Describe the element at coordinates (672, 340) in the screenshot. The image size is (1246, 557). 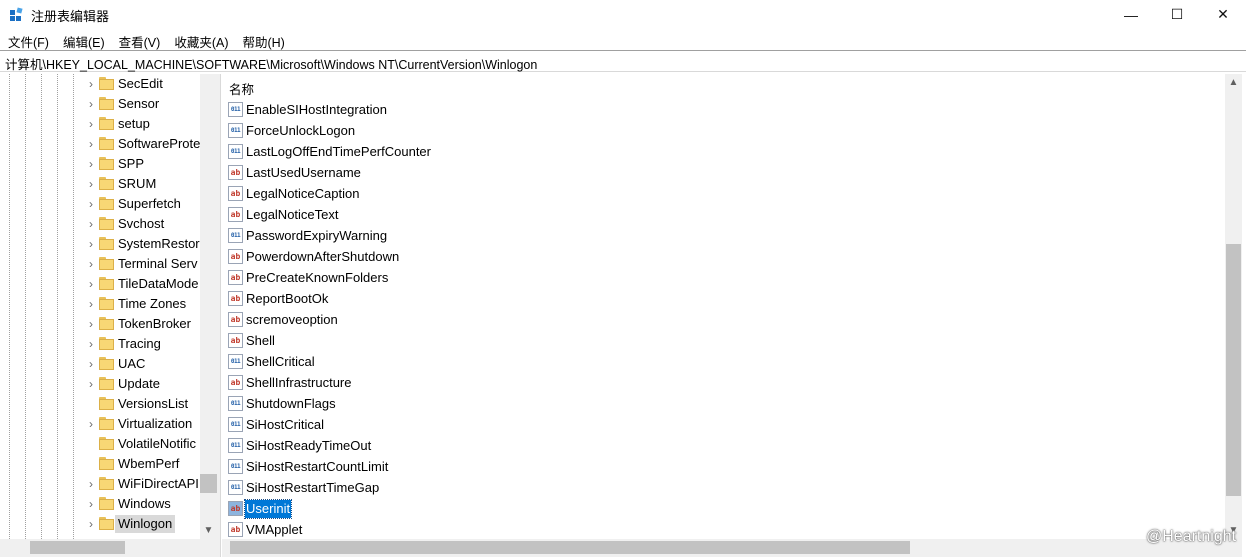
I see `value-row: ab Shell` at that location.